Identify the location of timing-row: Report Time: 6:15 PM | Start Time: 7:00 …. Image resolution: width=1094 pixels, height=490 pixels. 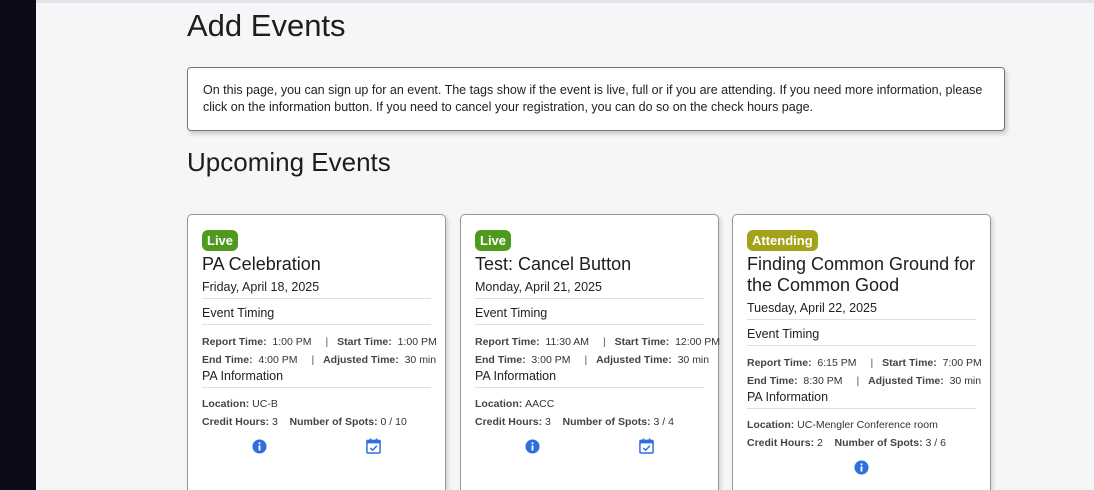
(864, 363).